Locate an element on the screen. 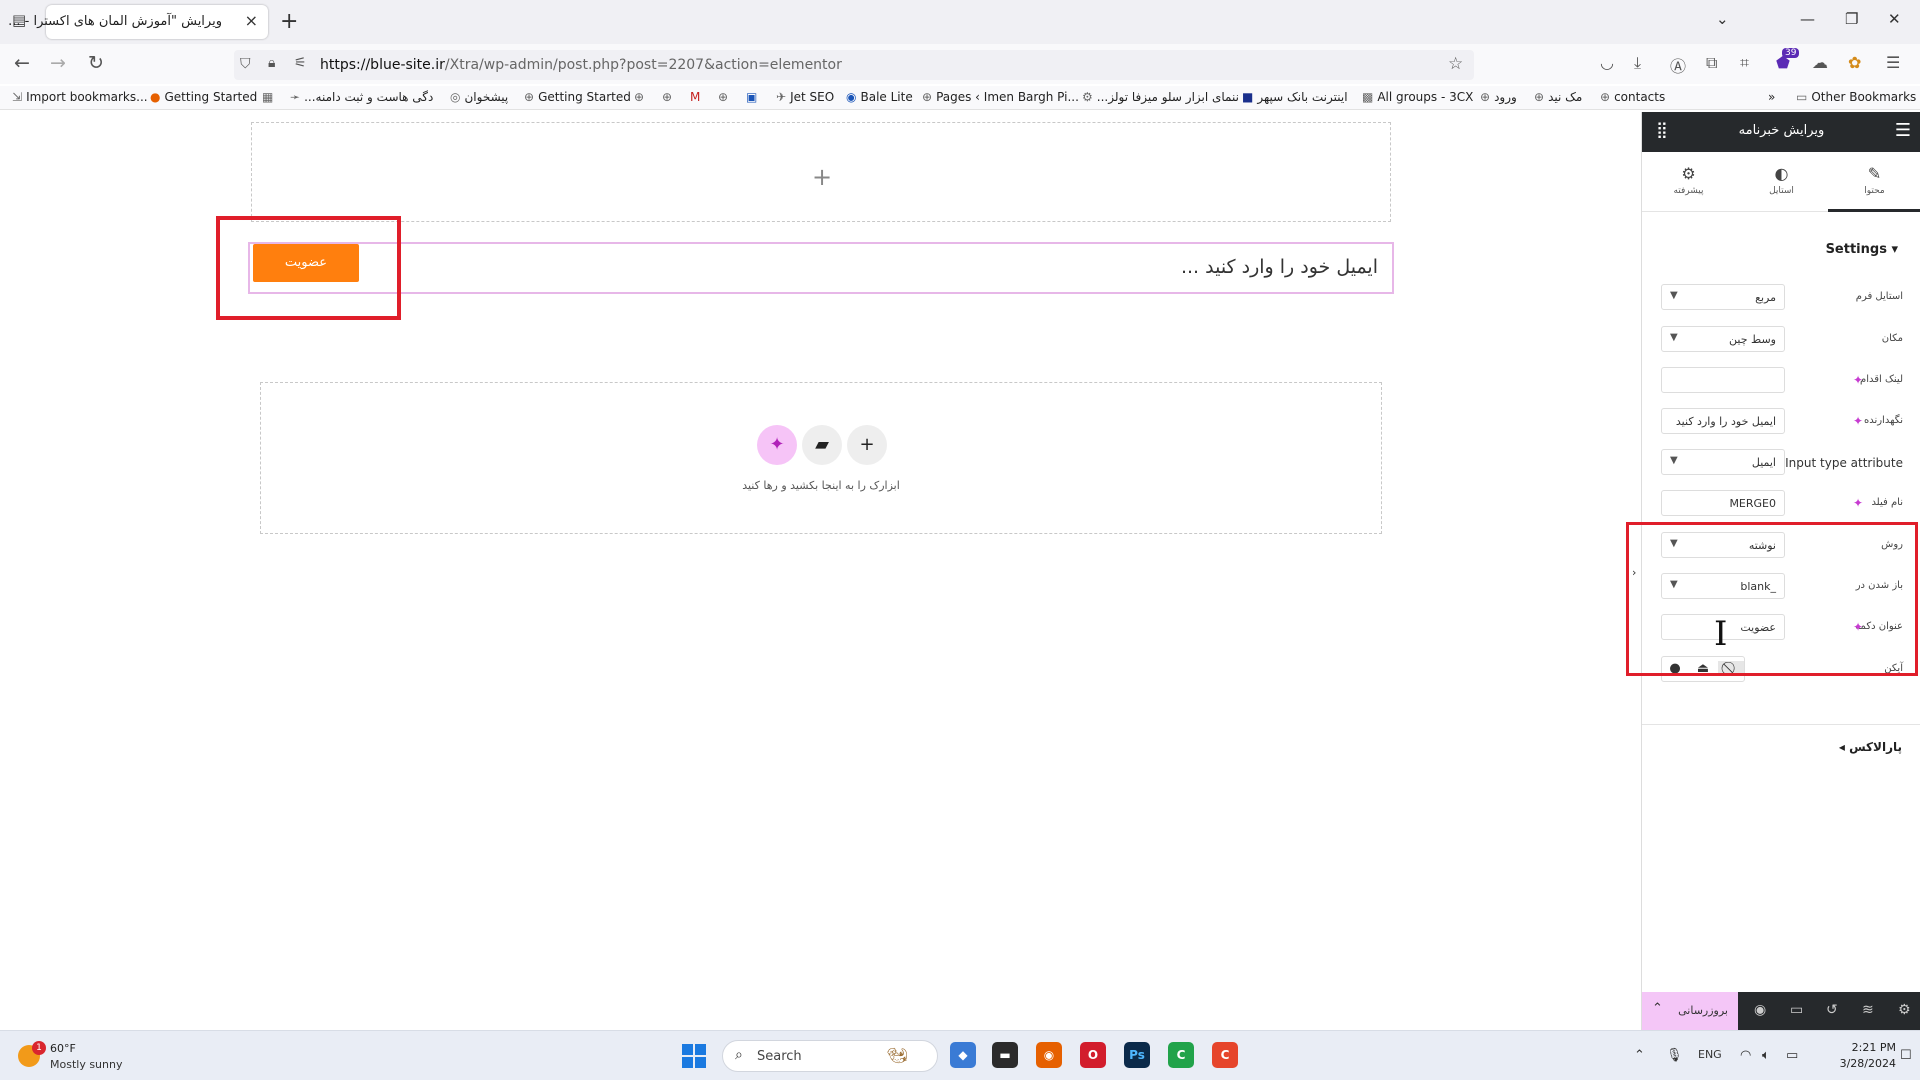  taskbar-search: ⌕ Search 🦦︎ is located at coordinates (830, 1056).